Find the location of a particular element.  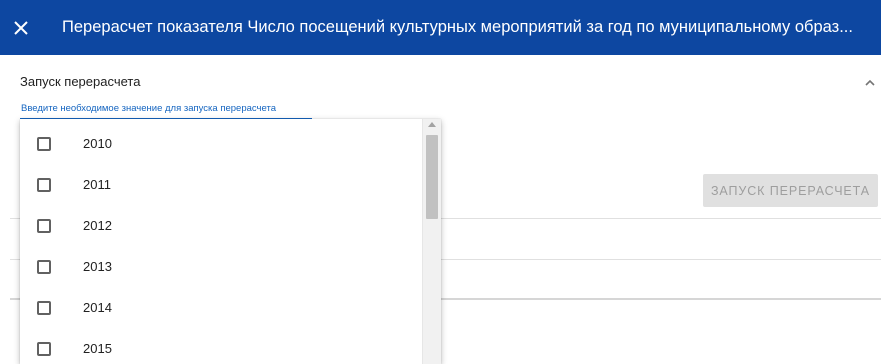

option-label: 2012 is located at coordinates (97, 225).